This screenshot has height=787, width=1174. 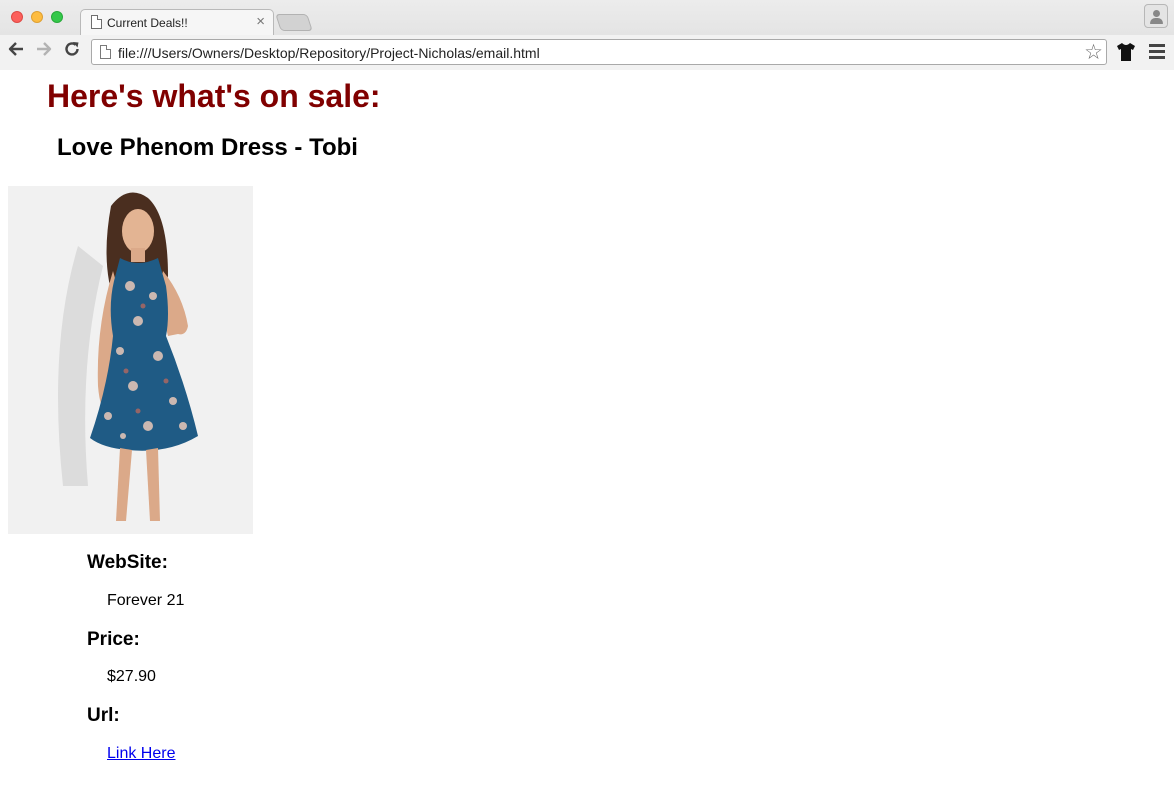 I want to click on person-icon, so click(x=1156, y=13).